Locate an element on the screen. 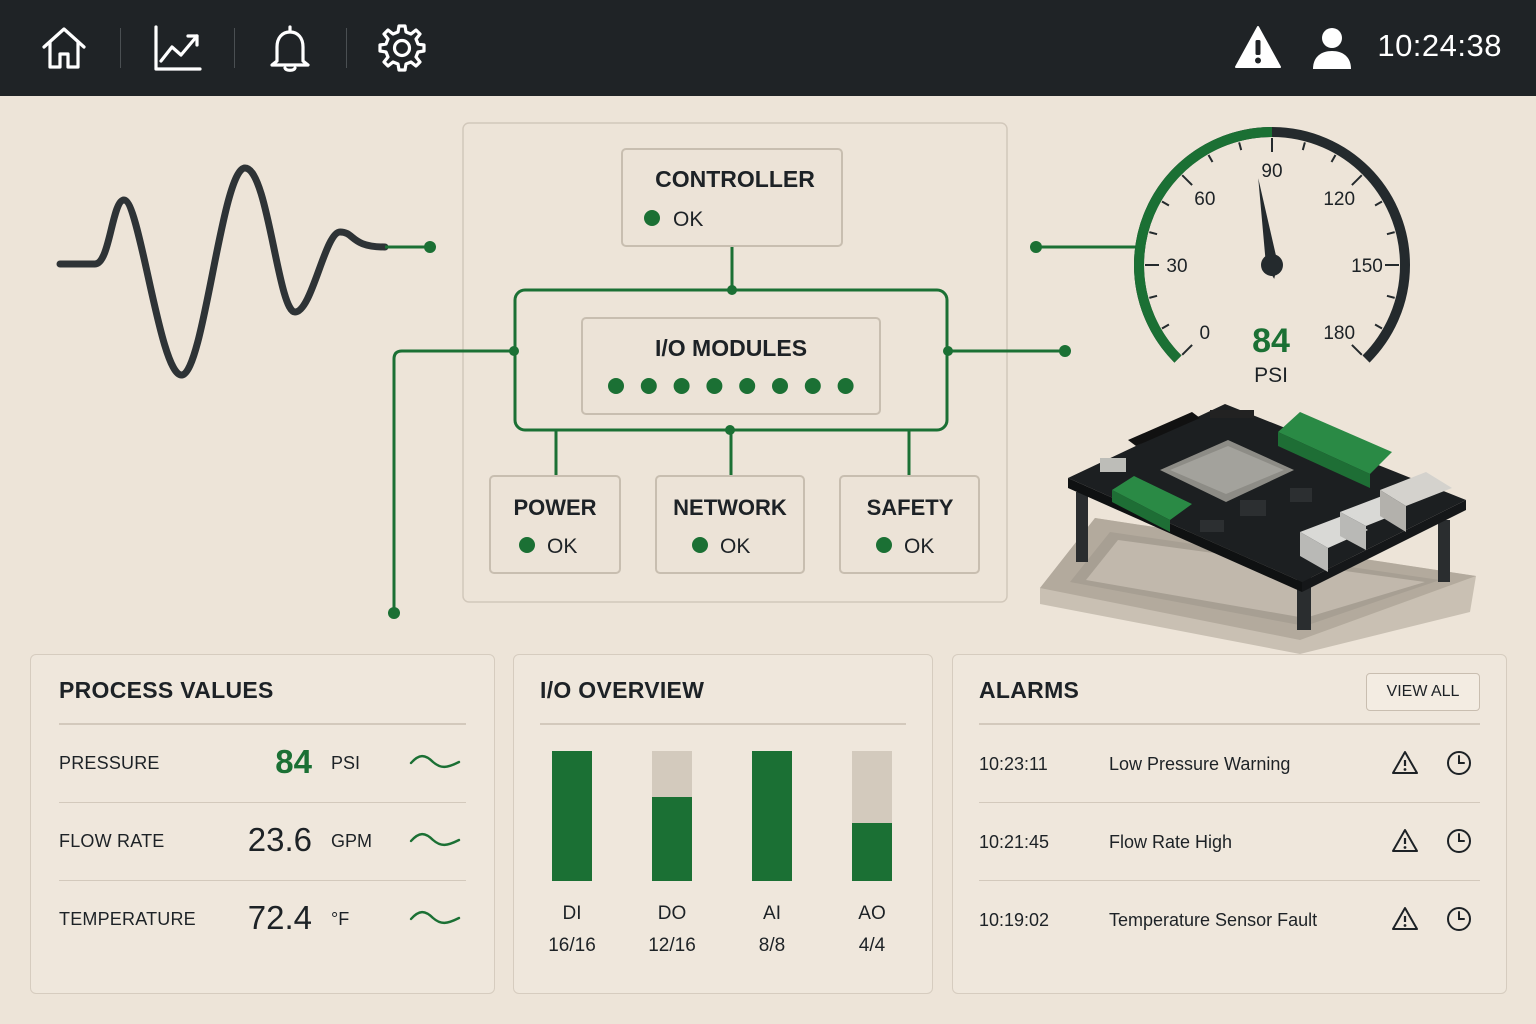  process-value: 72.4 is located at coordinates (279, 917).